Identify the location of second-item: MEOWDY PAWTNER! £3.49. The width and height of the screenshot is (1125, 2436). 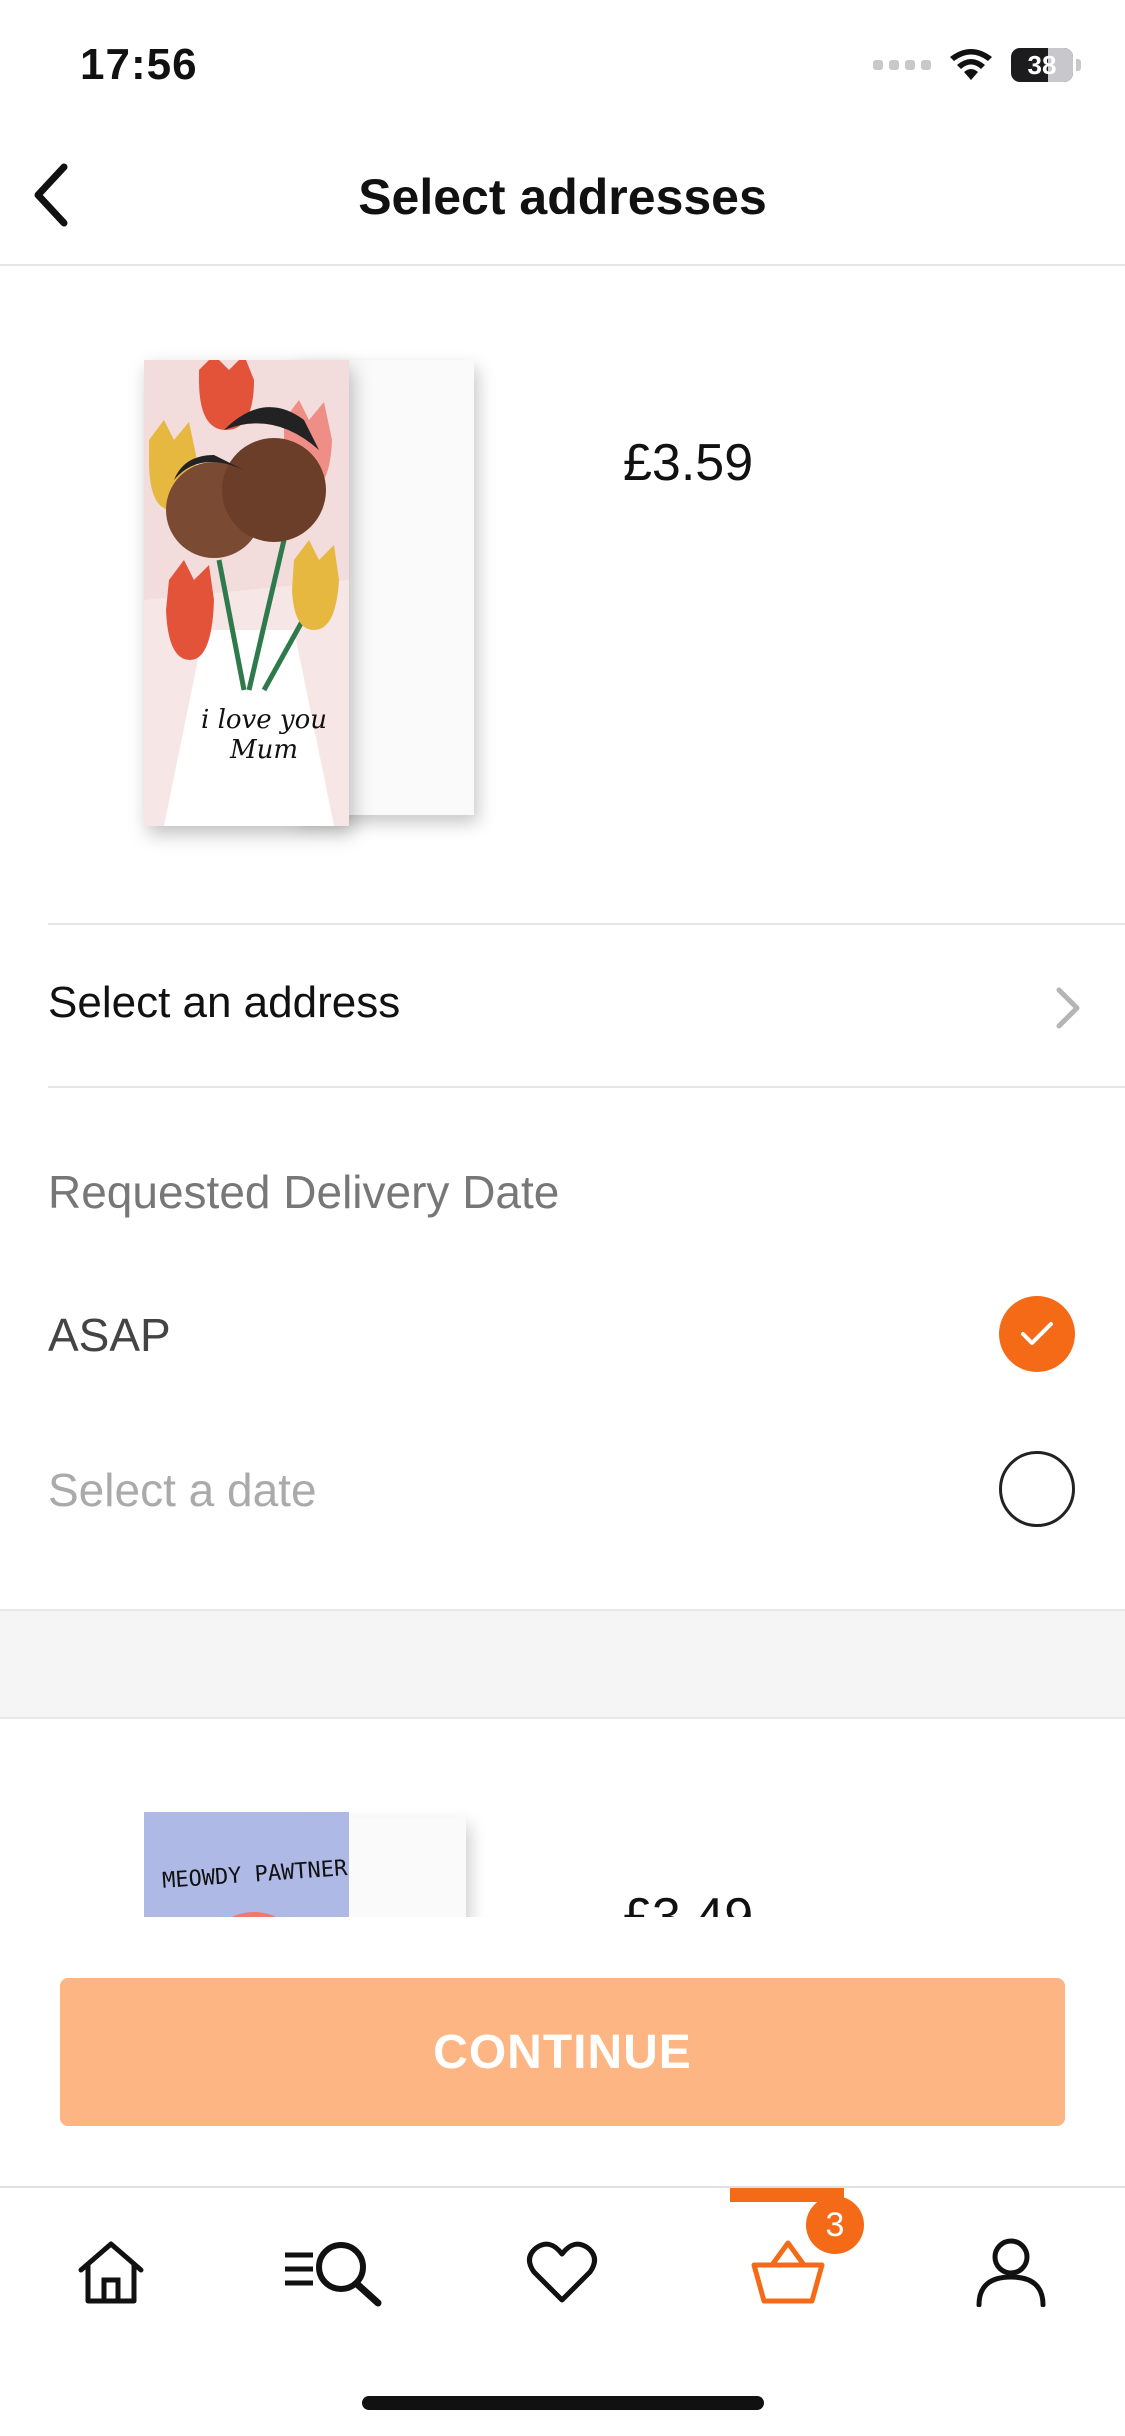
(562, 1817).